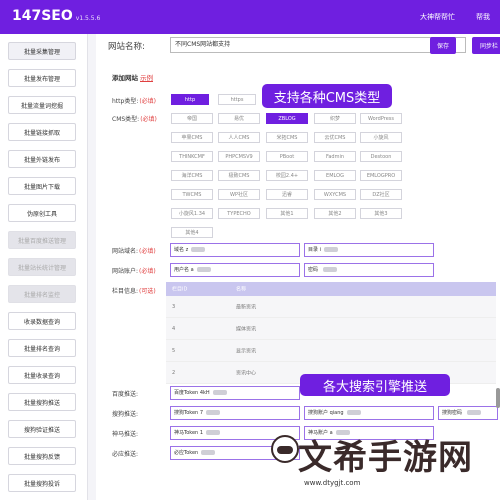 The image size is (500, 500). Describe the element at coordinates (285, 449) in the screenshot. I see `game-controller-icon` at that location.